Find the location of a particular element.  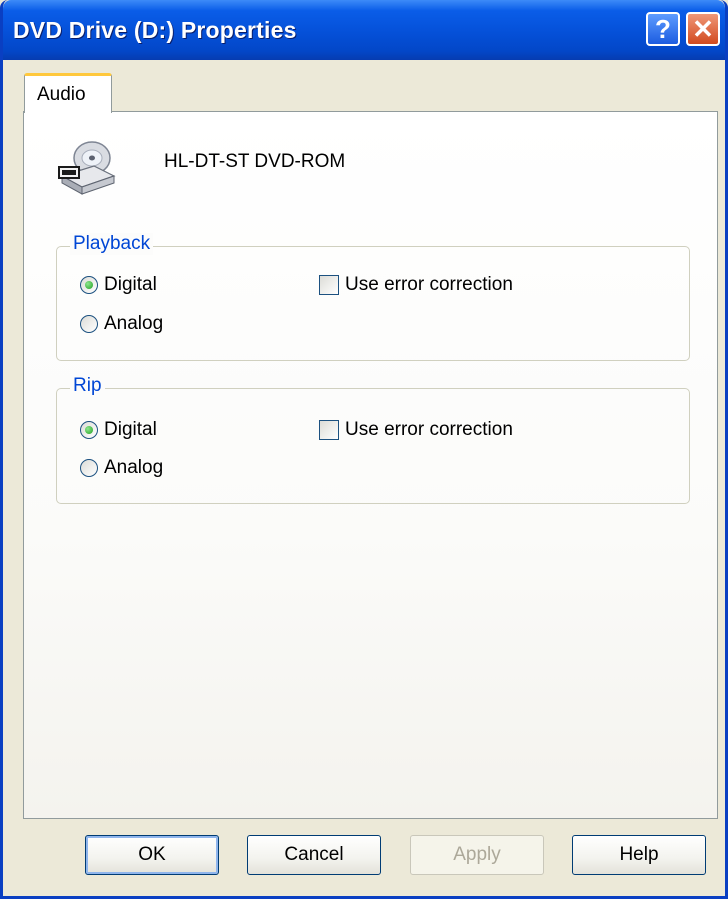

close-button: ✕ is located at coordinates (703, 29).